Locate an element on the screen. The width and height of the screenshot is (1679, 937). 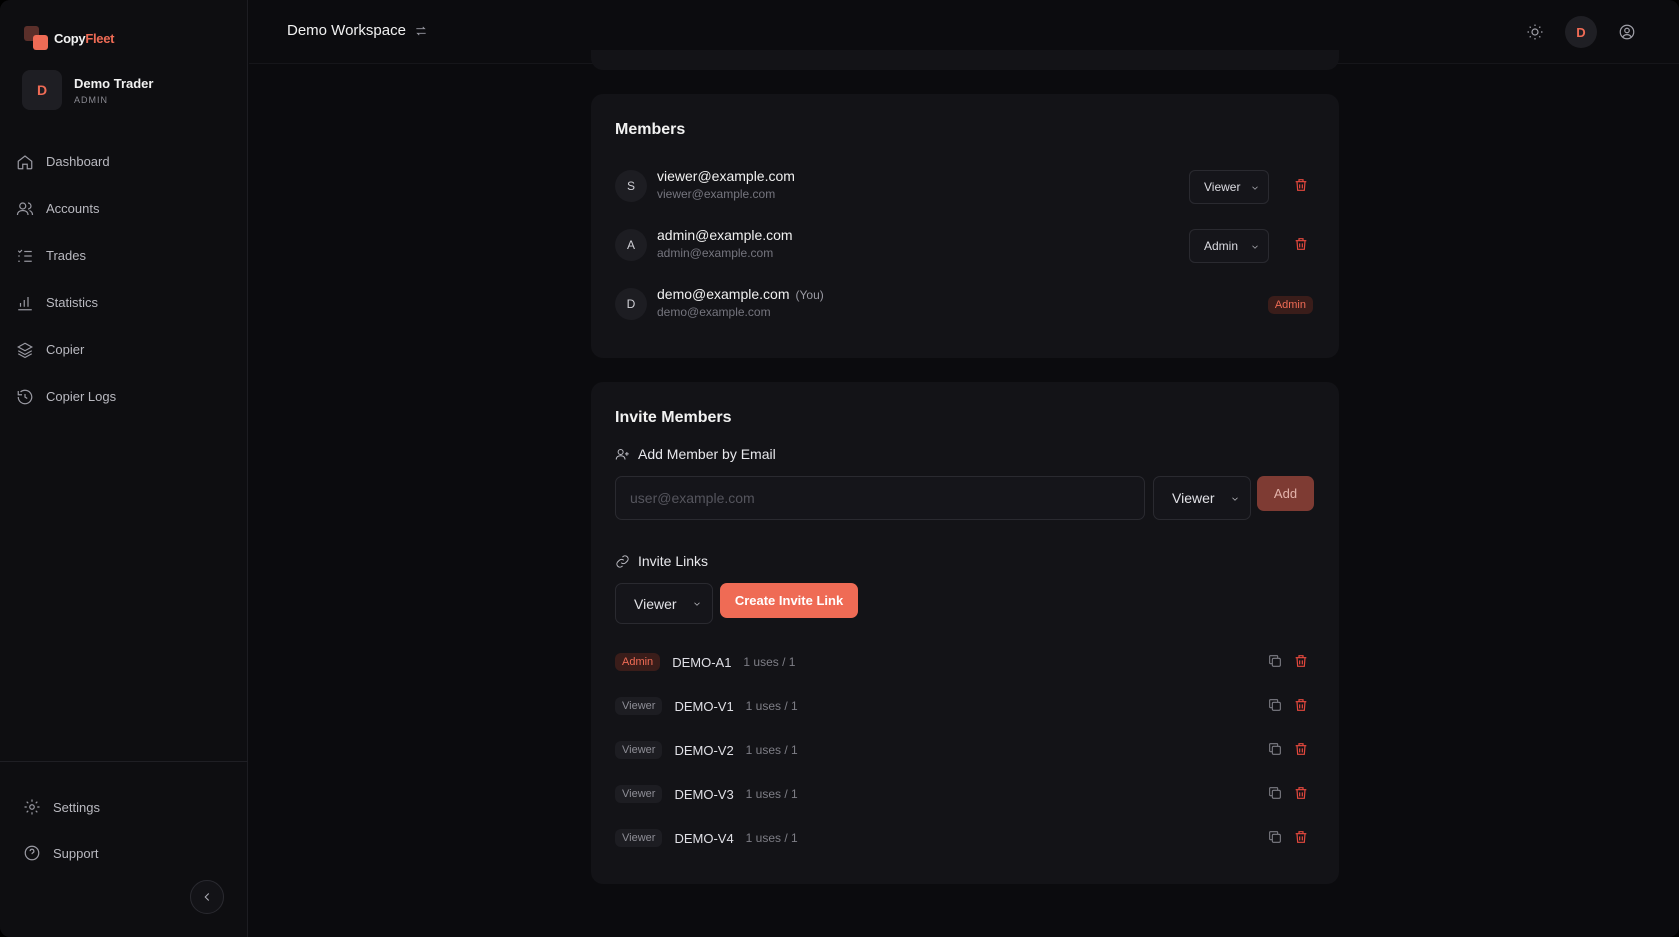
account-button is located at coordinates (1627, 32).